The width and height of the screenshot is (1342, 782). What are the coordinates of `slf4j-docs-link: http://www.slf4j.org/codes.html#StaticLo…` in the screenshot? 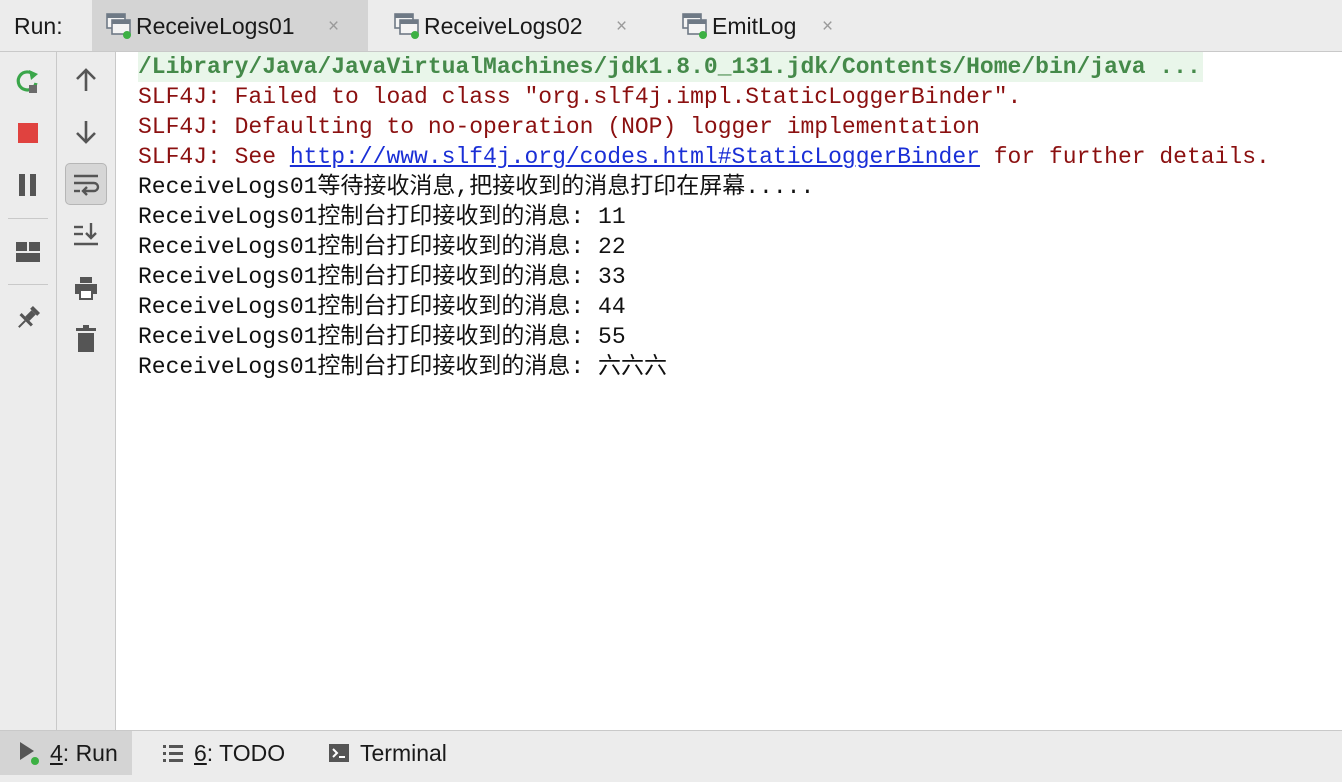 It's located at (635, 157).